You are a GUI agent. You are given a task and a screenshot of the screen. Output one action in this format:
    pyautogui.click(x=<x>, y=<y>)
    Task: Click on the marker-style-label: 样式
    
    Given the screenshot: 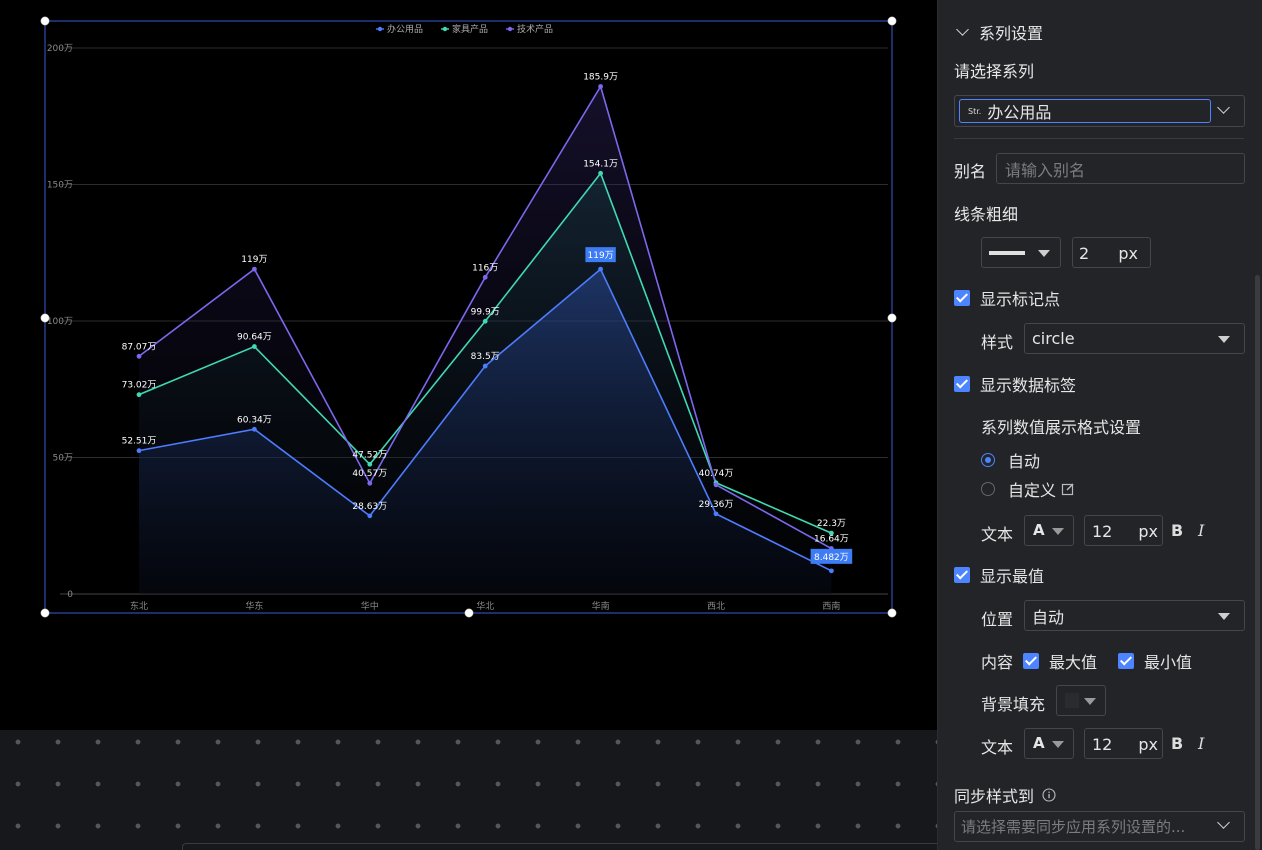 What is the action you would take?
    pyautogui.click(x=997, y=342)
    